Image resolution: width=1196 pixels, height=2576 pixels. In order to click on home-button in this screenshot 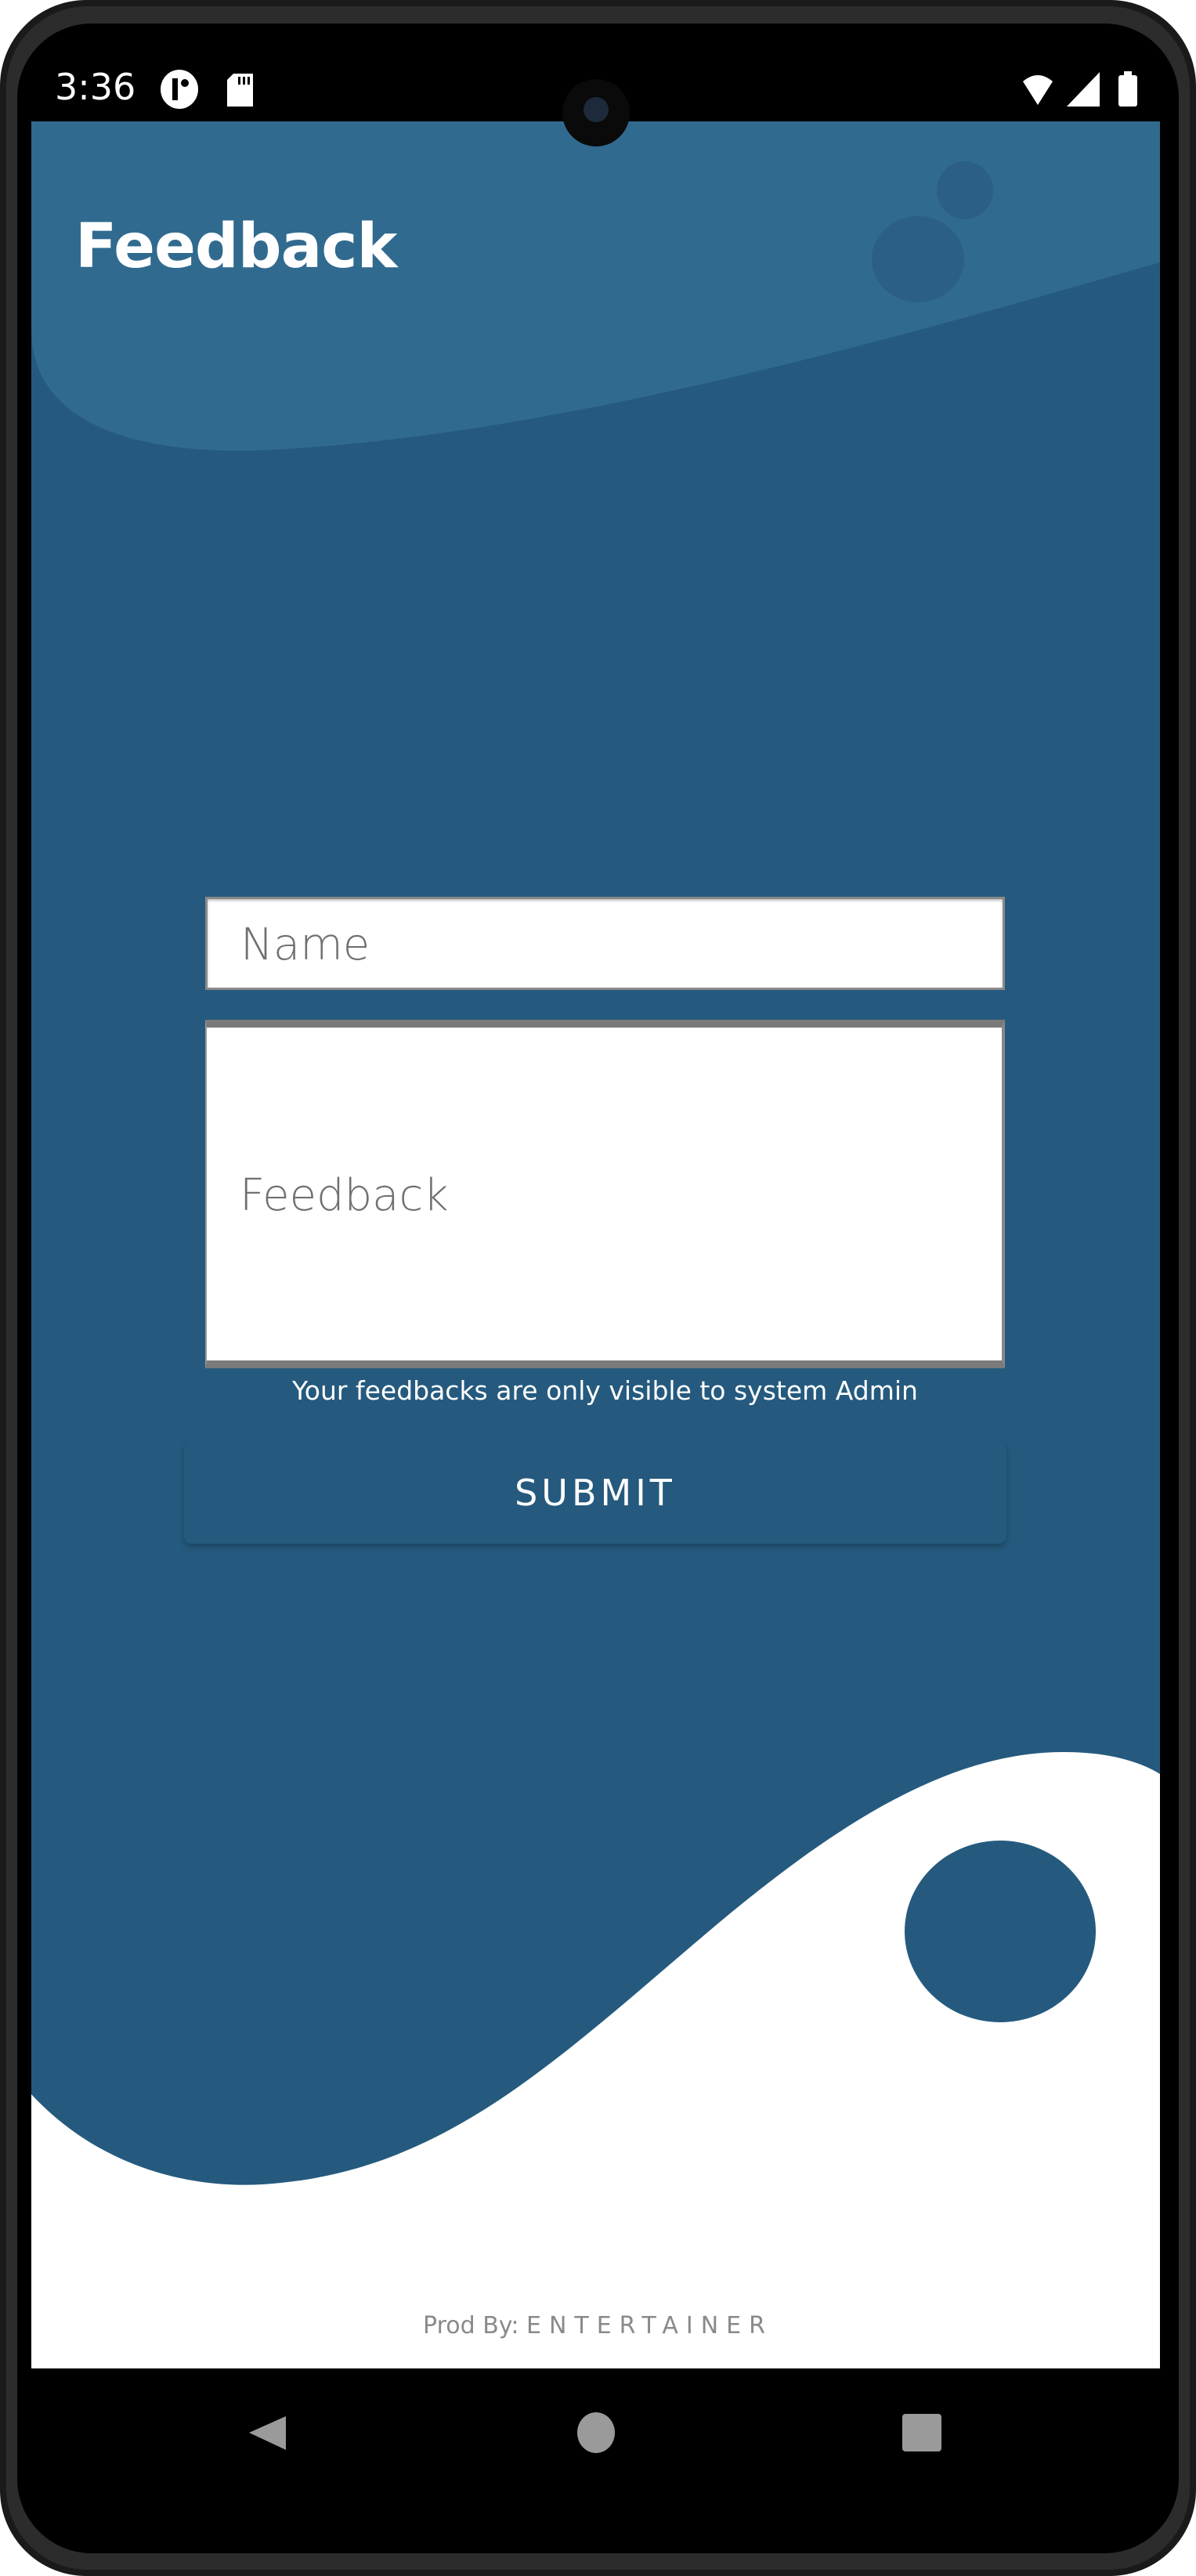, I will do `click(596, 2432)`.